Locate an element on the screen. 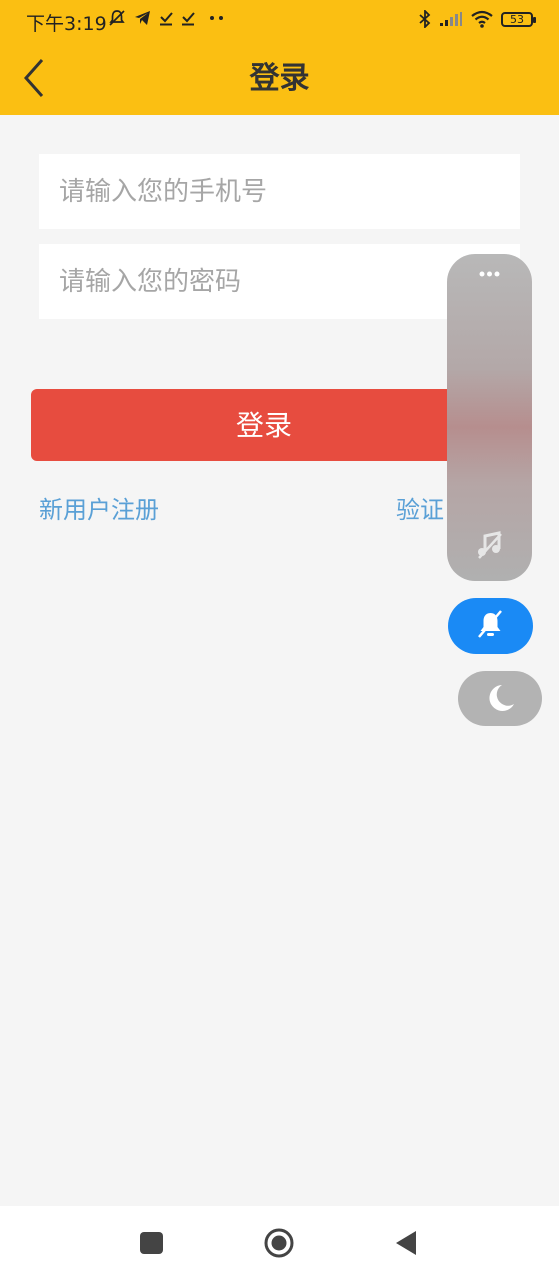 The image size is (559, 1280). moon-icon is located at coordinates (501, 698).